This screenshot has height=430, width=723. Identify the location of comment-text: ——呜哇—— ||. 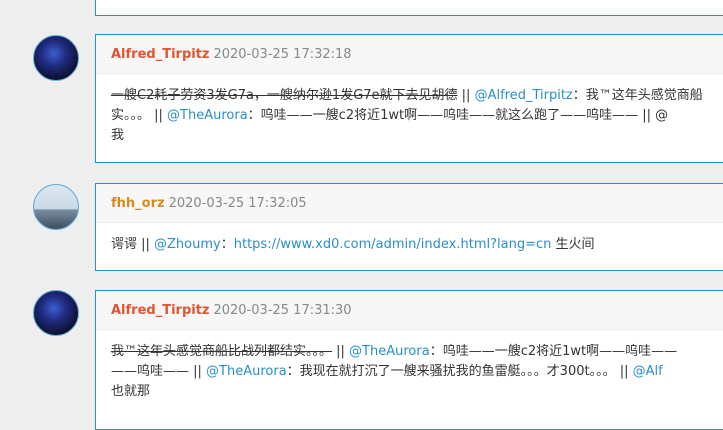
(159, 371).